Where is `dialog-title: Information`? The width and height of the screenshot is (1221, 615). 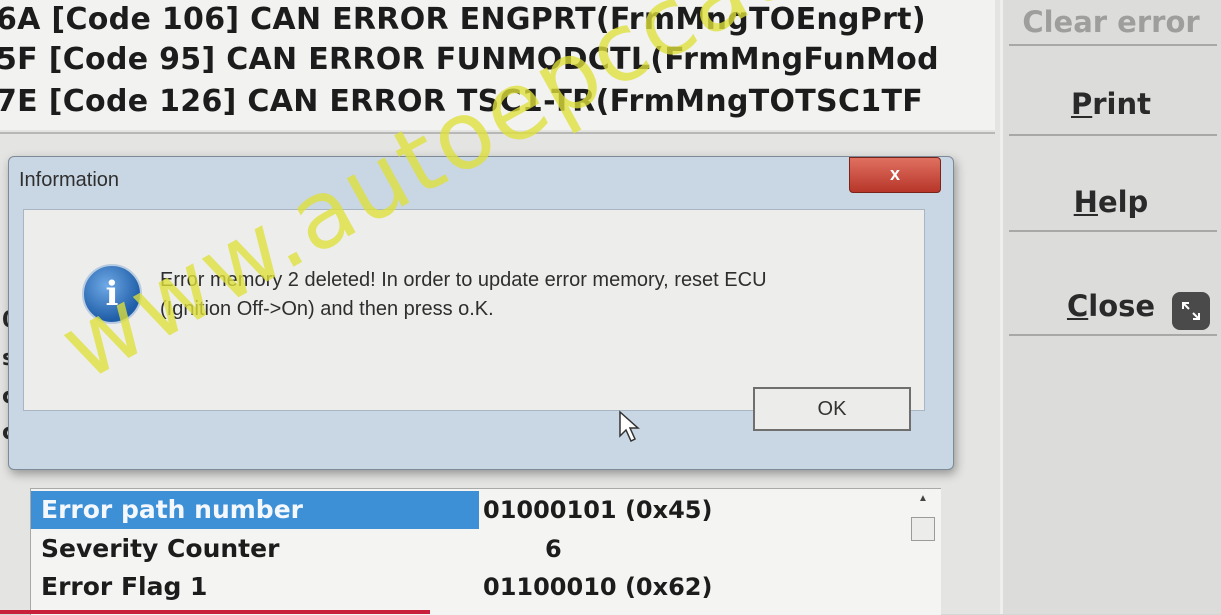
dialog-title: Information is located at coordinates (69, 180).